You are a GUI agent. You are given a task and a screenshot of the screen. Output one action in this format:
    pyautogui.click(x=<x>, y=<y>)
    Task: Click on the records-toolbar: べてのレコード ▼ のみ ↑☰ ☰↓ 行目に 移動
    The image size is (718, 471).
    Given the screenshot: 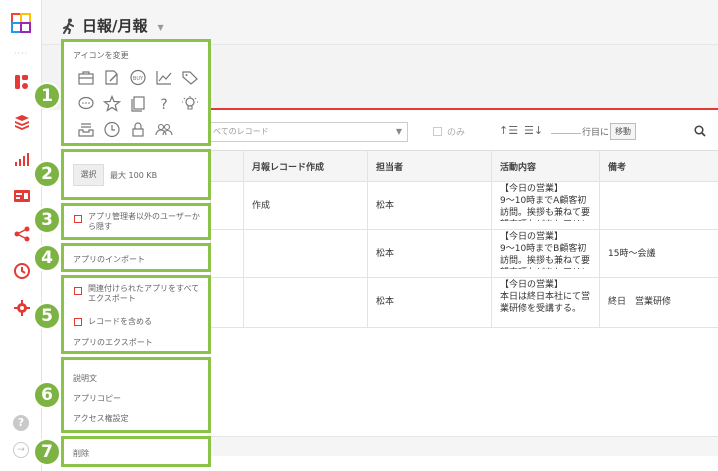 What is the action you would take?
    pyautogui.click(x=464, y=130)
    